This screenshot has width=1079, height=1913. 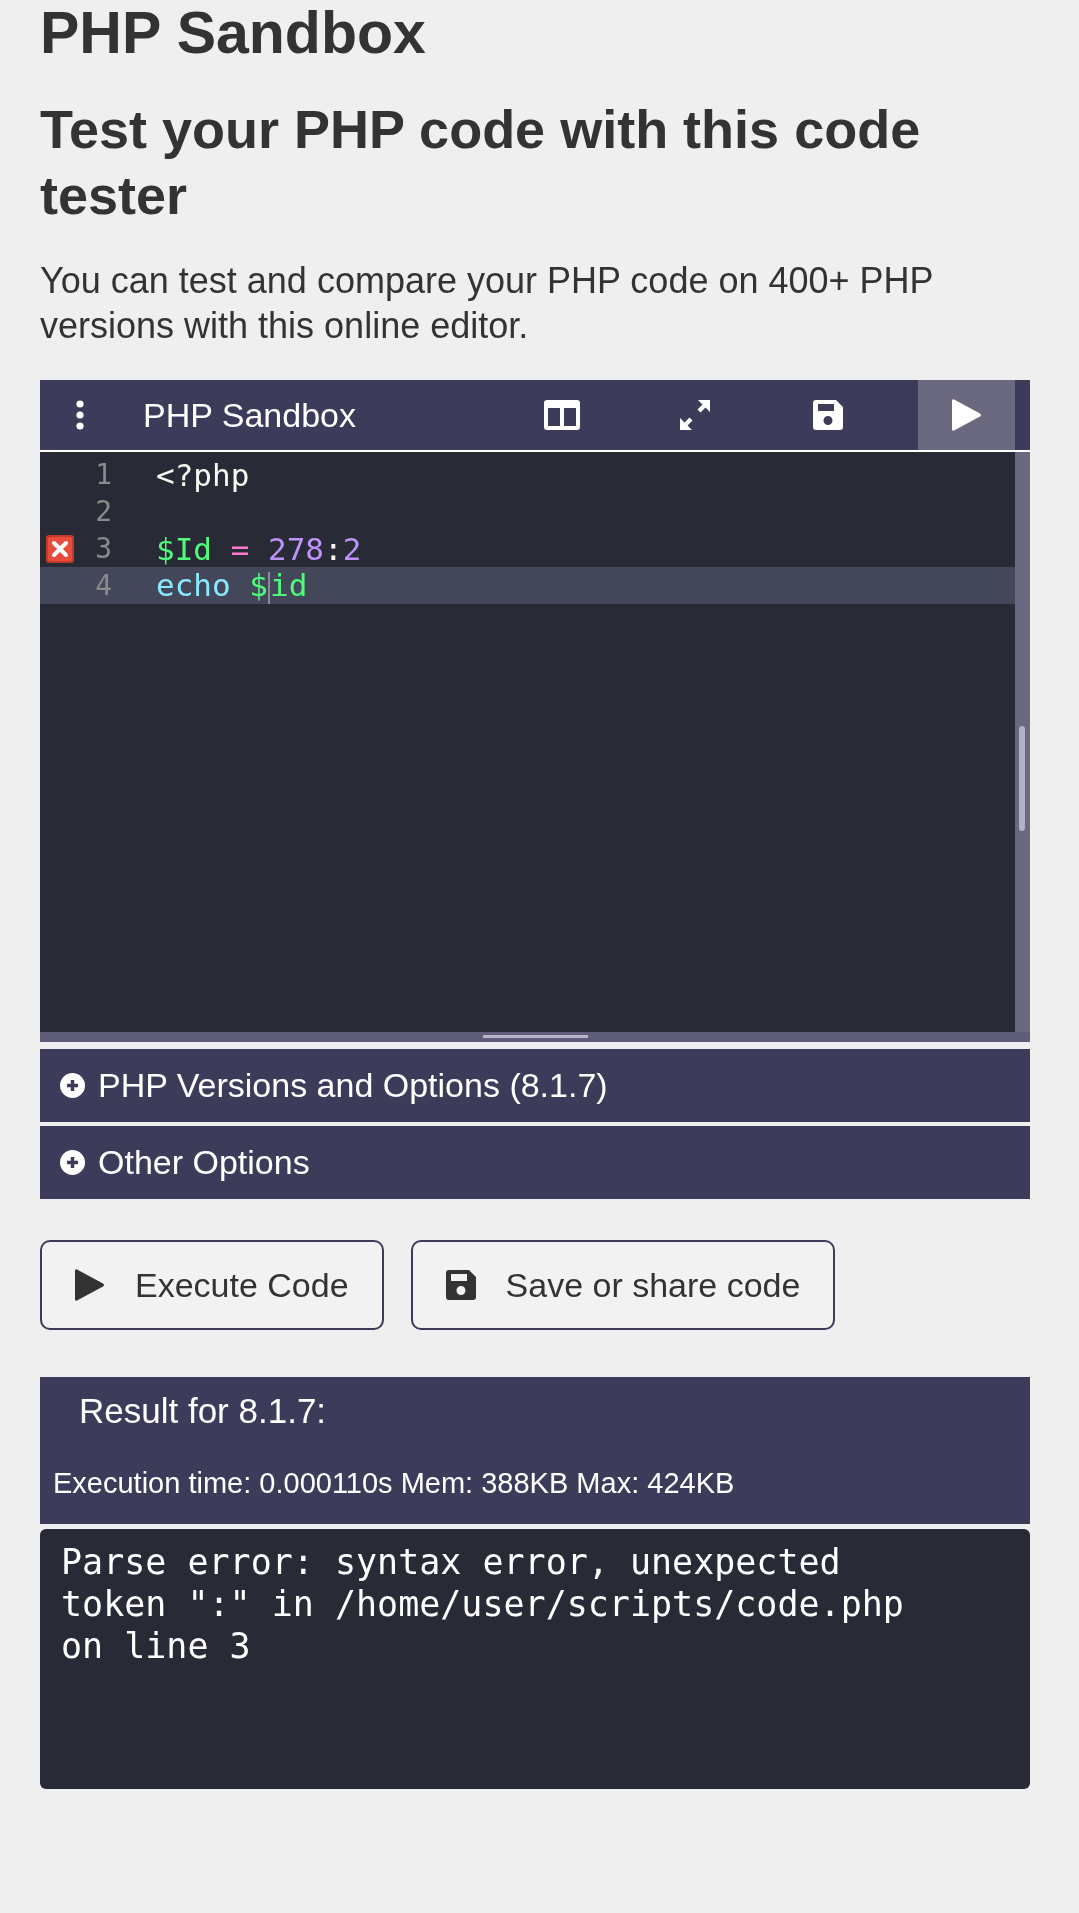 What do you see at coordinates (203, 1411) in the screenshot?
I see `result-title: Result for 8.1.7:` at bounding box center [203, 1411].